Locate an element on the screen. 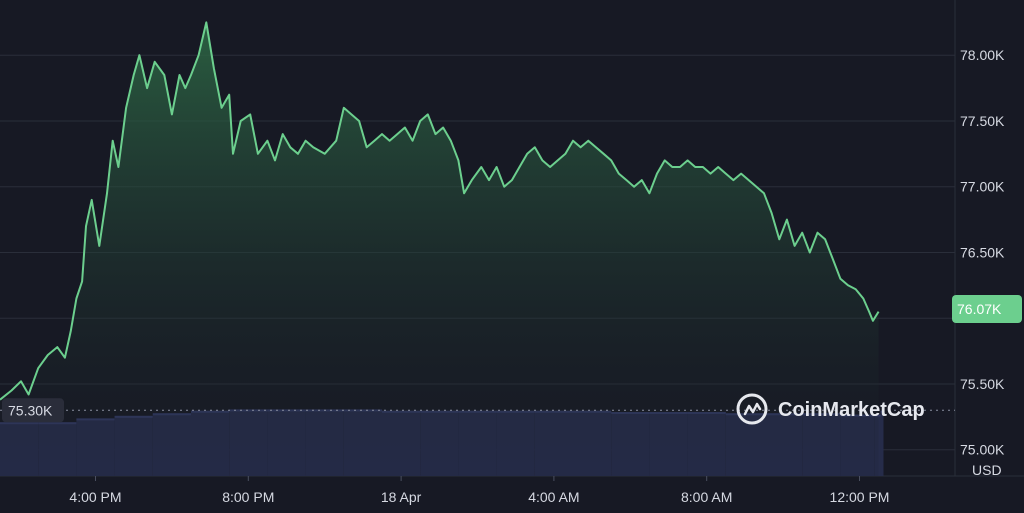 This screenshot has height=513, width=1024. y-tick-label: 77.50K is located at coordinates (982, 121).